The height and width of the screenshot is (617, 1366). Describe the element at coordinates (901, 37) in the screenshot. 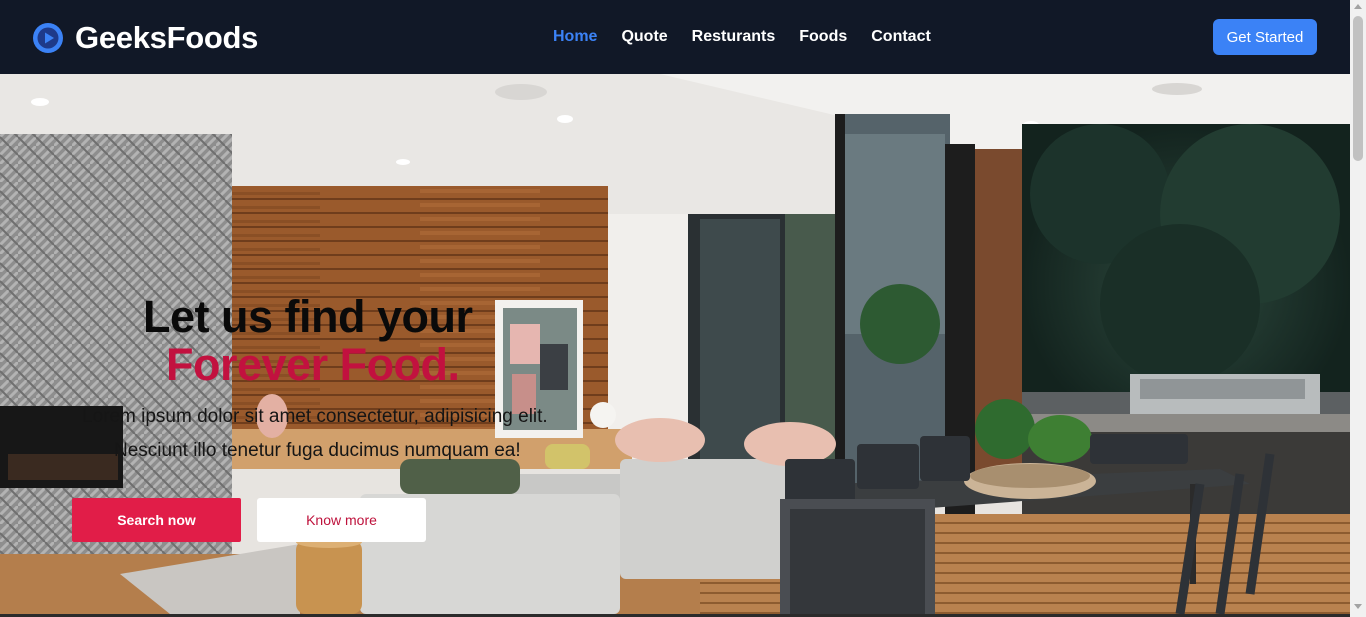

I see `nav-link-contact: Contact` at that location.